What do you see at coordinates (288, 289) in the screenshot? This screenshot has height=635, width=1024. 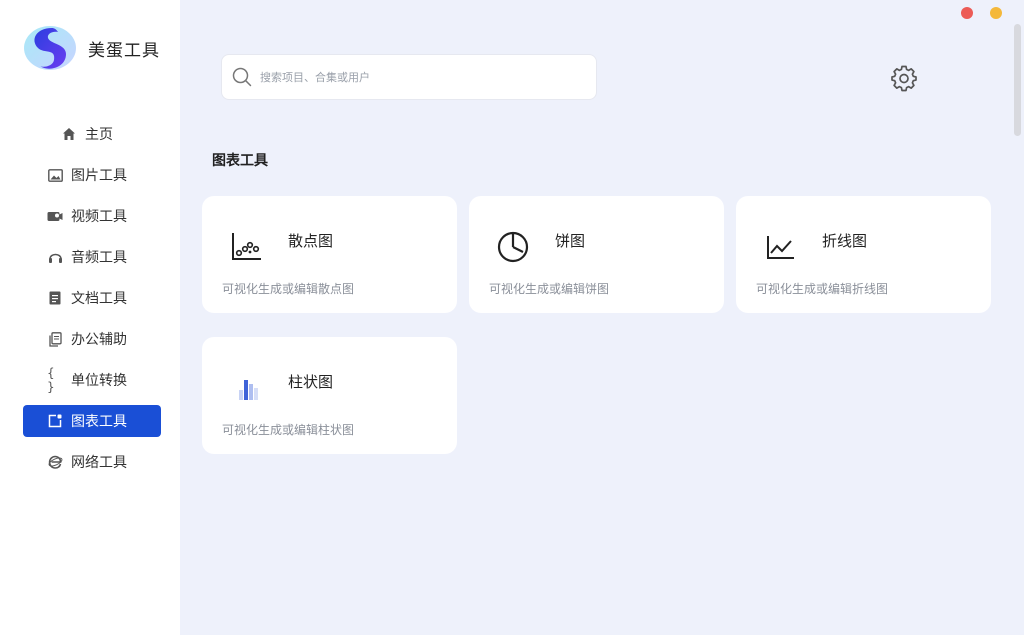 I see `card-description: 可视化生成或编辑散点图` at bounding box center [288, 289].